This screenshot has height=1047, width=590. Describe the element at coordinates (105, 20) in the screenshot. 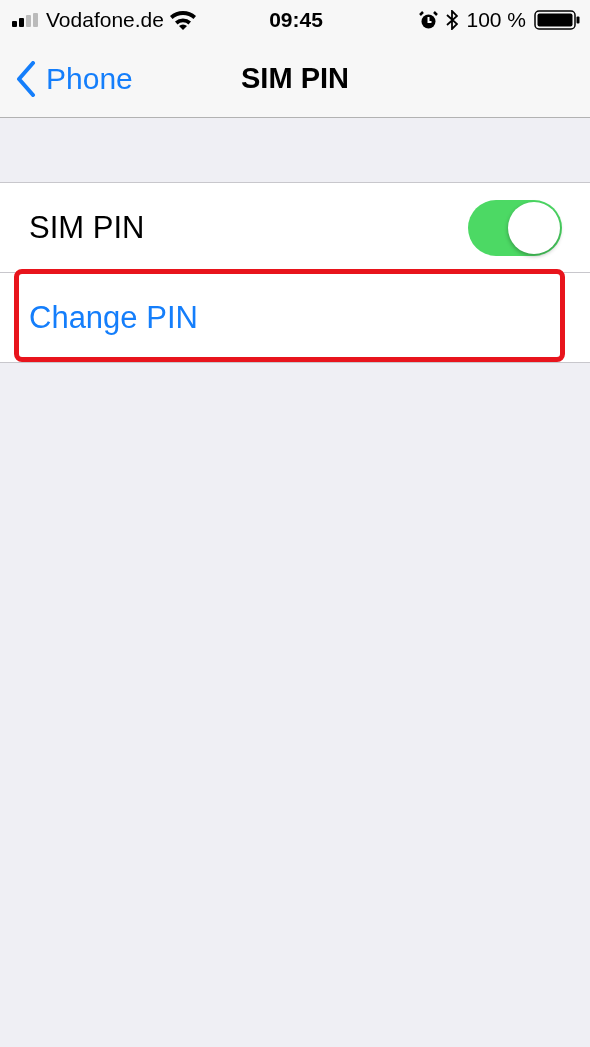

I see `carrier-name: Vodafone.de` at that location.